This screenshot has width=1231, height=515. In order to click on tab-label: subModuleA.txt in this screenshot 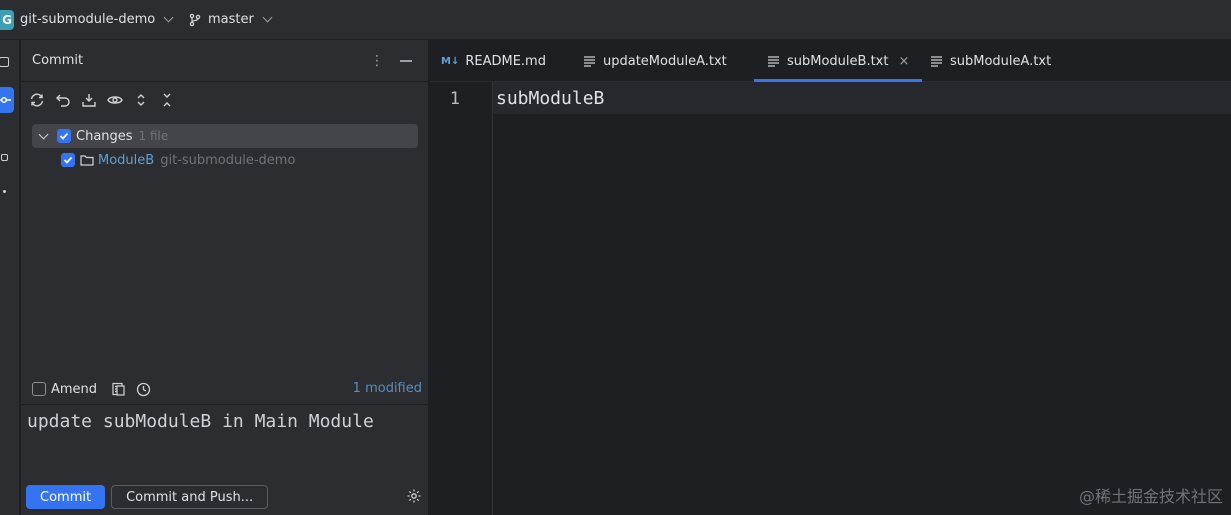, I will do `click(1001, 61)`.